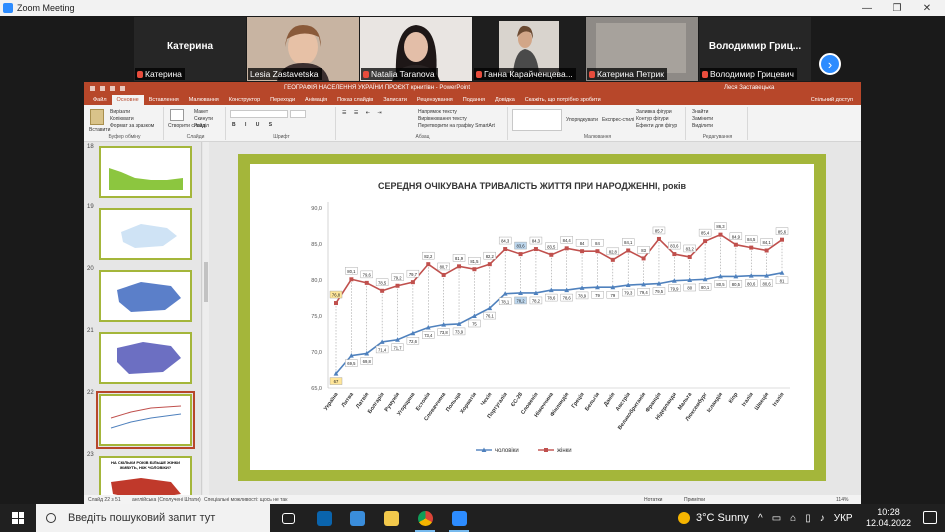 The height and width of the screenshot is (532, 945). Describe the element at coordinates (102, 88) in the screenshot. I see `undo-icon` at that location.